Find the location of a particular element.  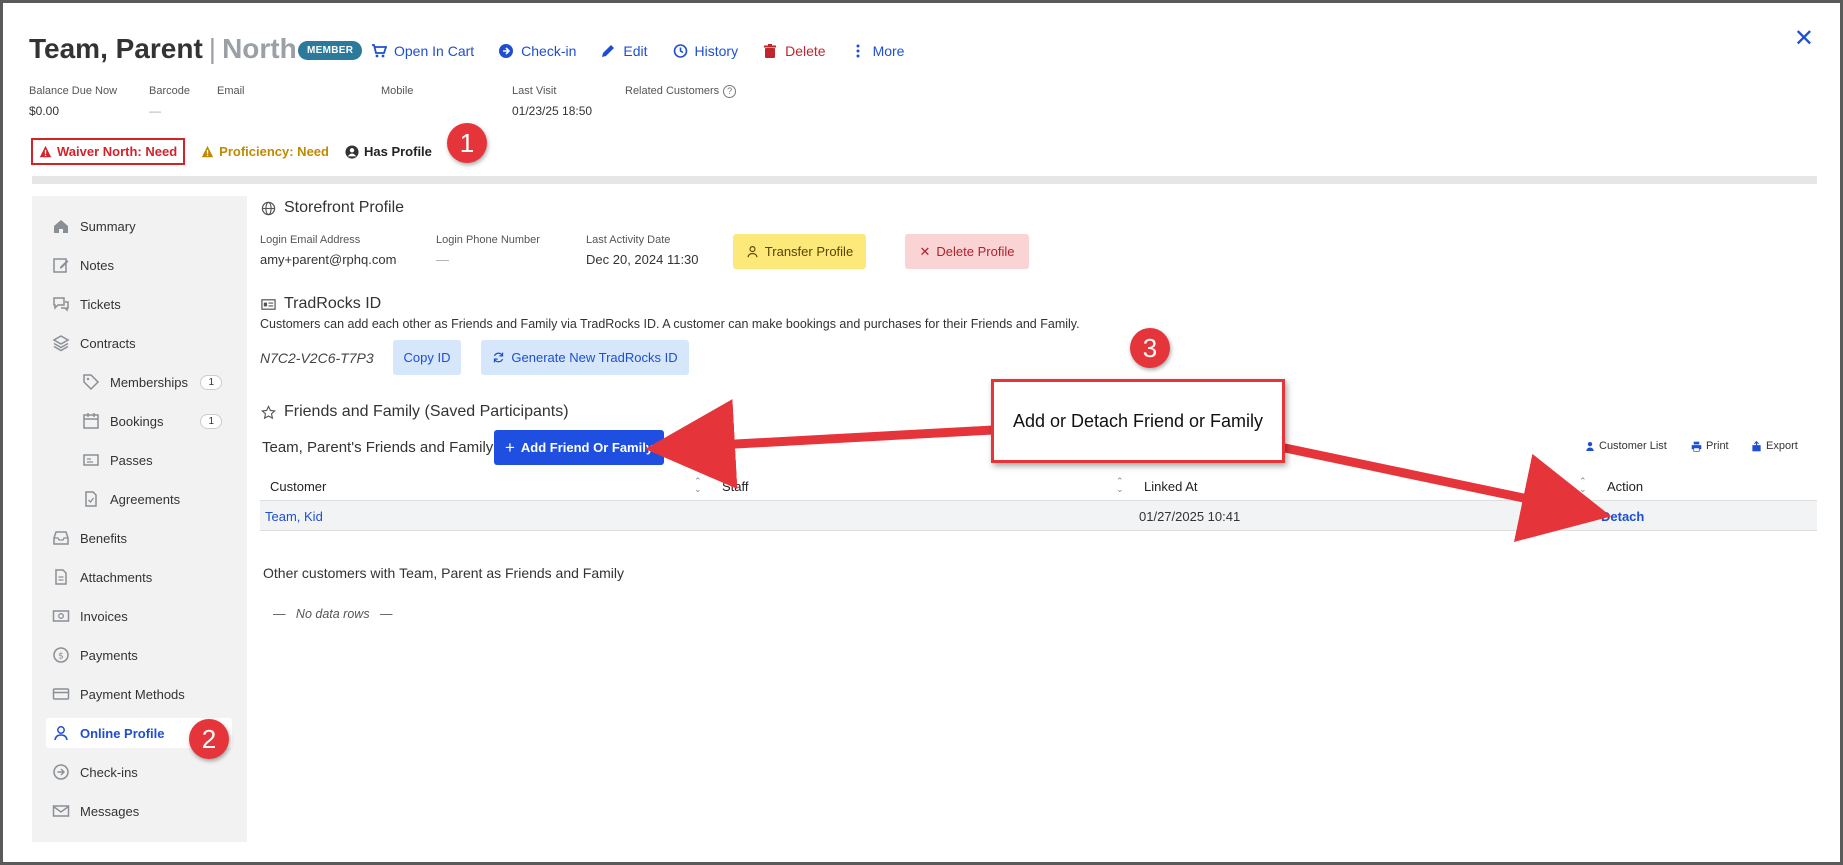

add-friend-or-family-button: + Add Friend Or Family is located at coordinates (579, 447).